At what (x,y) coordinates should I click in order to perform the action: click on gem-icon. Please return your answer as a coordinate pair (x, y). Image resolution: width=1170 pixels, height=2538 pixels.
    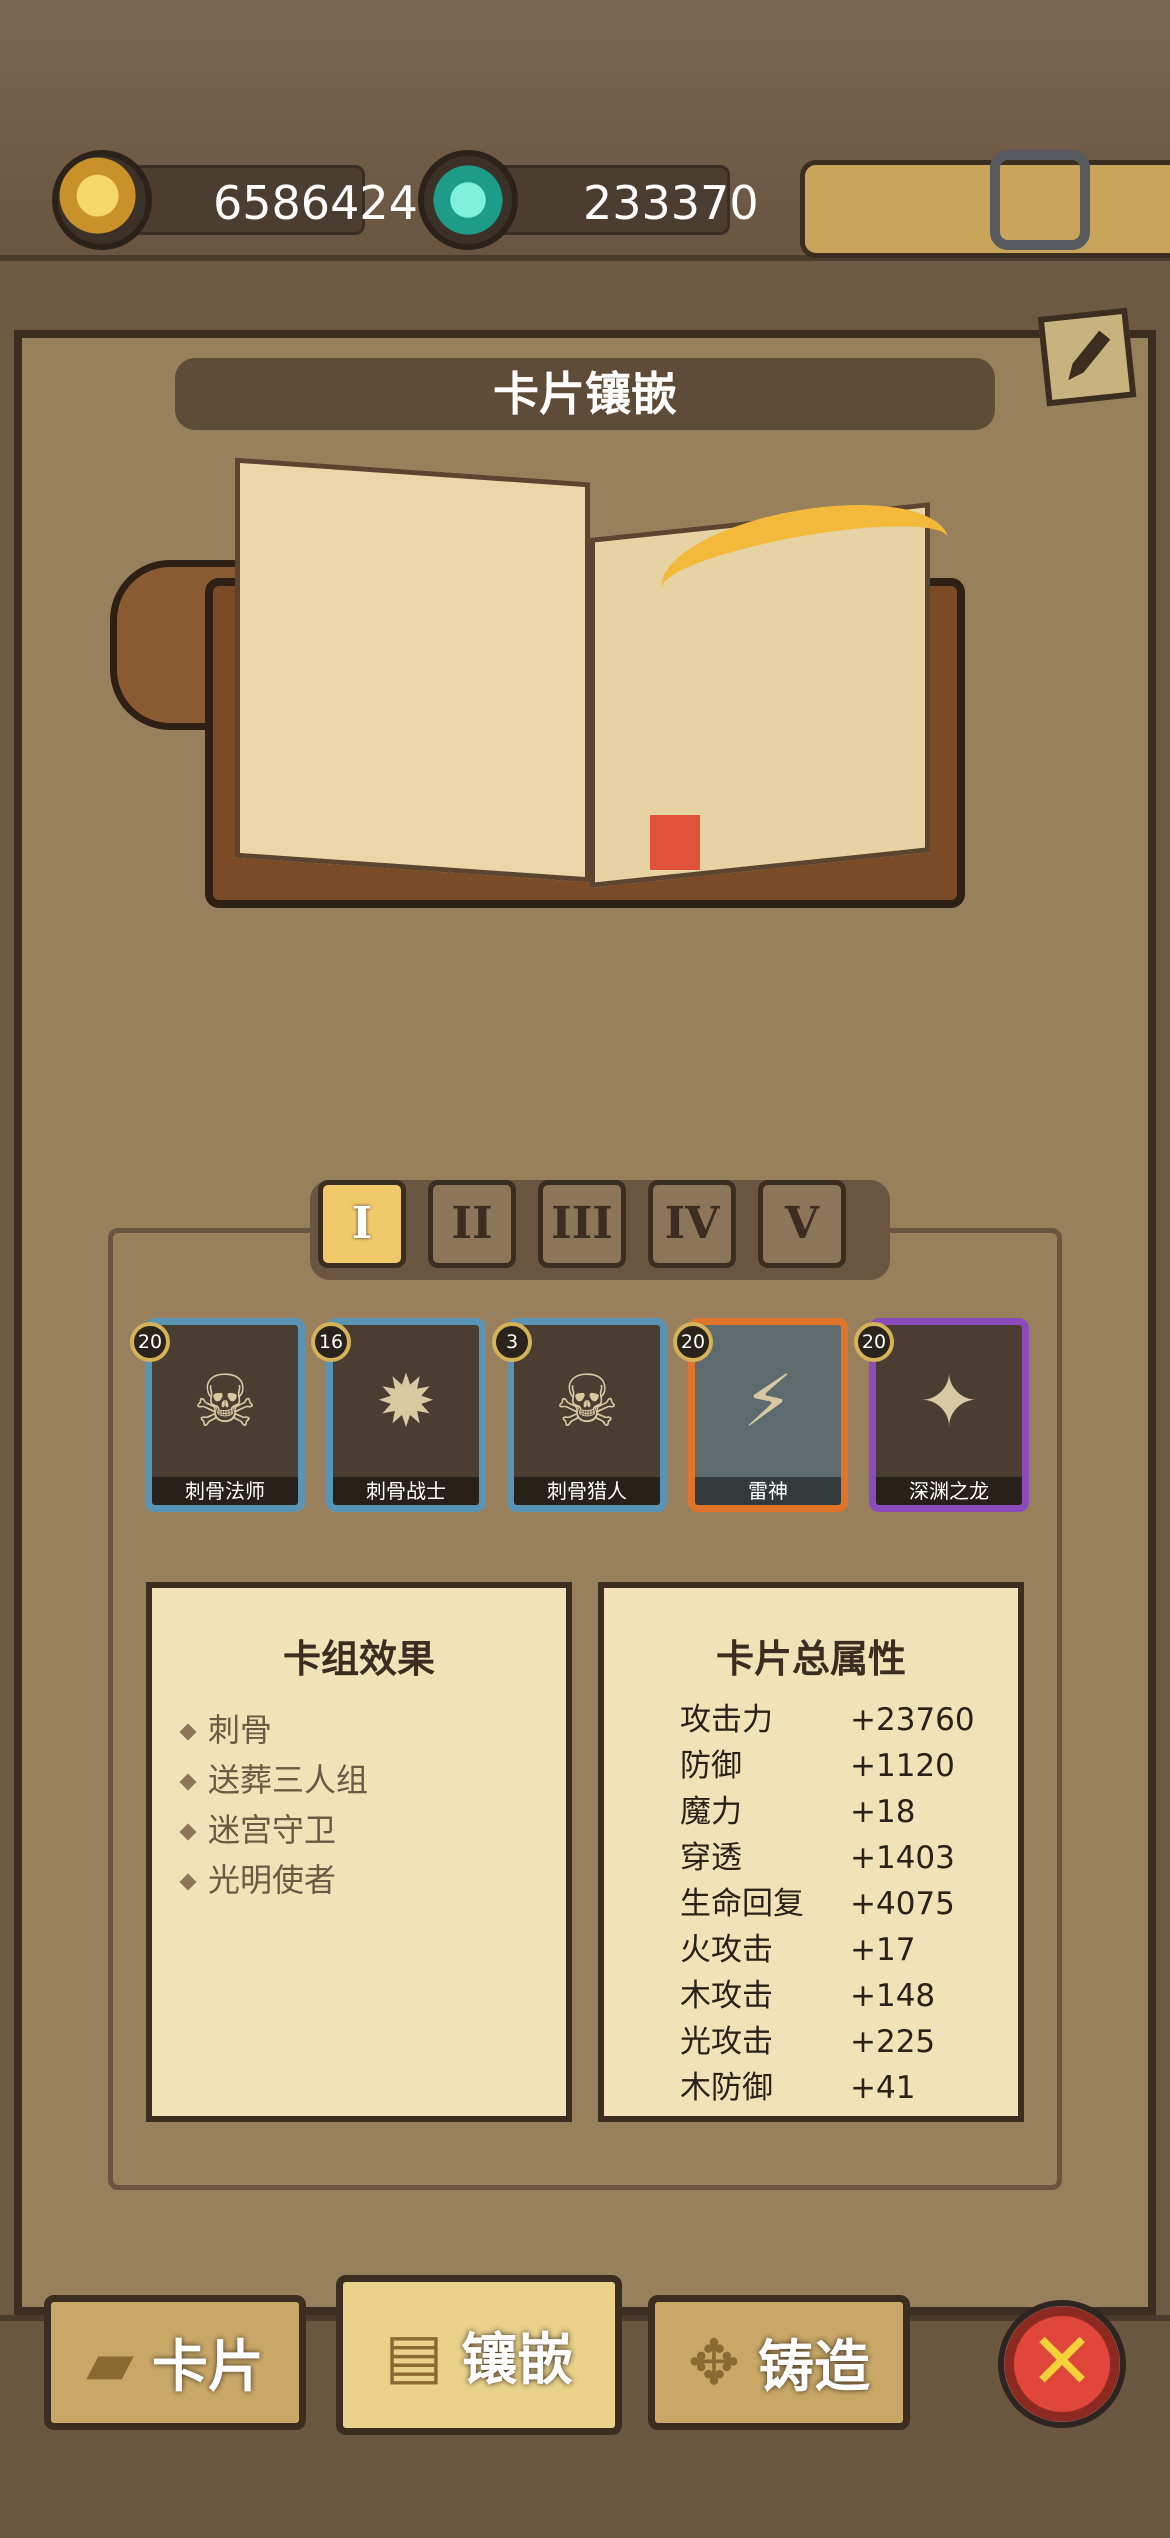
    Looking at the image, I should click on (468, 200).